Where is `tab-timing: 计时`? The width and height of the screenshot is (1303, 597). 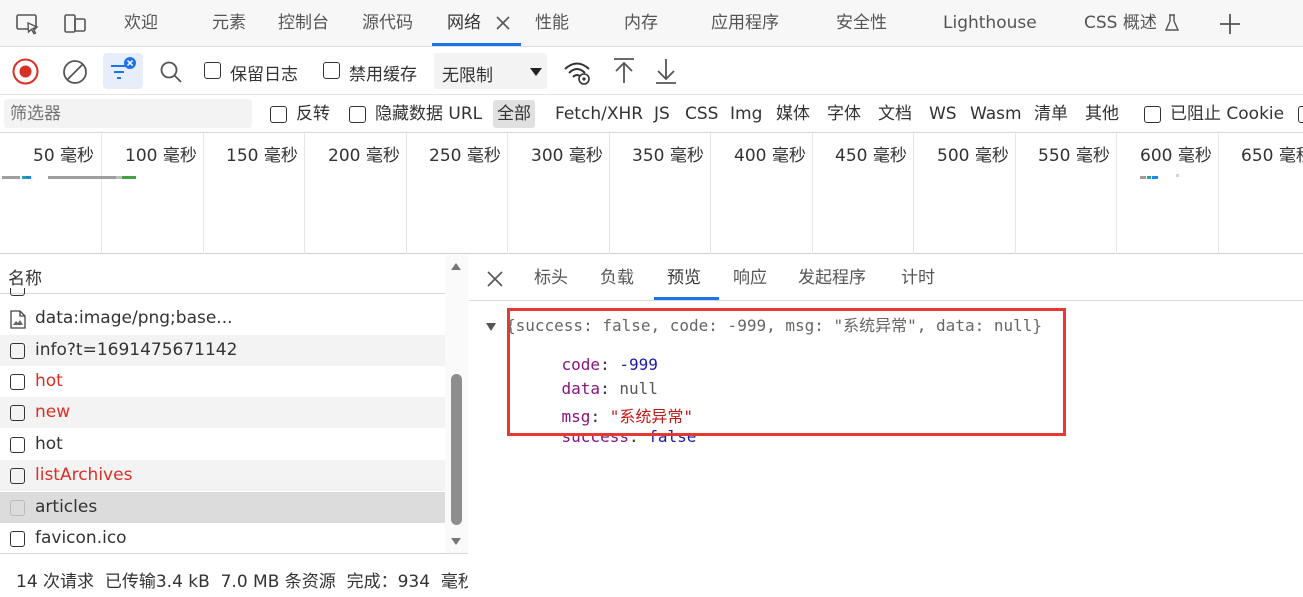 tab-timing: 计时 is located at coordinates (918, 278).